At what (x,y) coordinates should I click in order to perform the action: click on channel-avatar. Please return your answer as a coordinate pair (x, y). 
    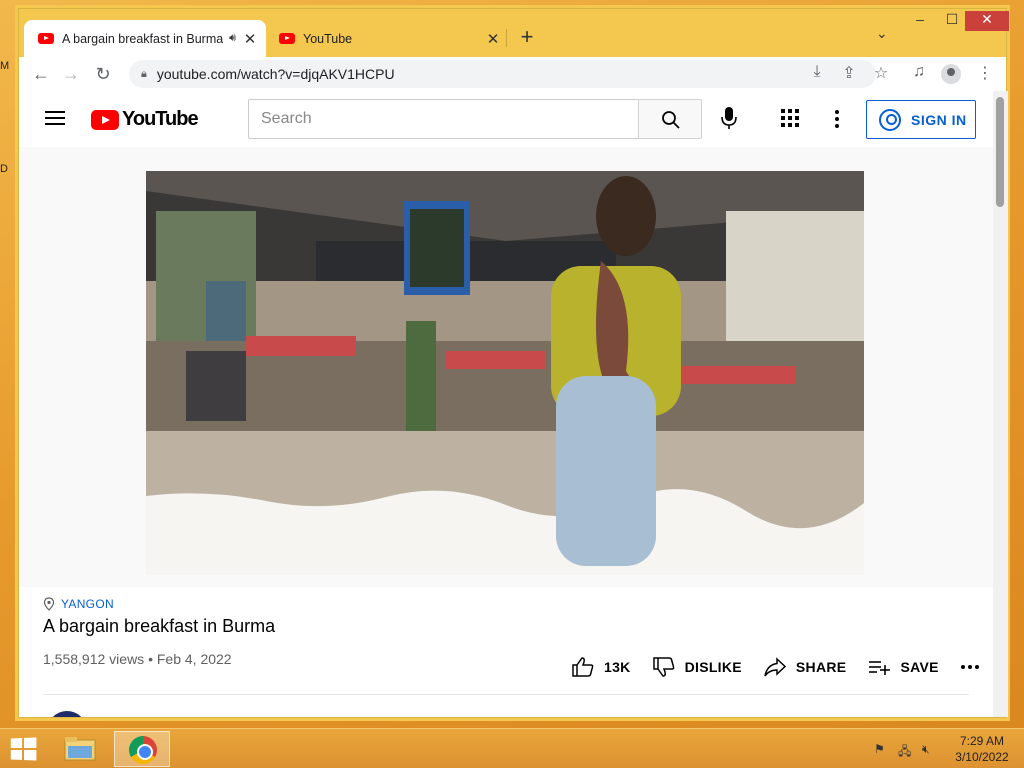
    Looking at the image, I should click on (67, 714).